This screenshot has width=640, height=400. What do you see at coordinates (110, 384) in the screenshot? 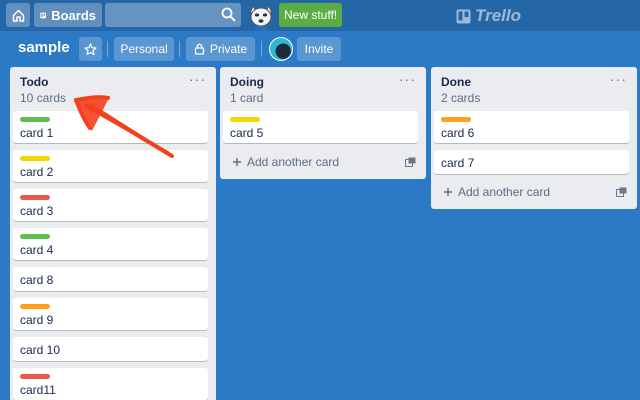
I see `list-card: card11` at bounding box center [110, 384].